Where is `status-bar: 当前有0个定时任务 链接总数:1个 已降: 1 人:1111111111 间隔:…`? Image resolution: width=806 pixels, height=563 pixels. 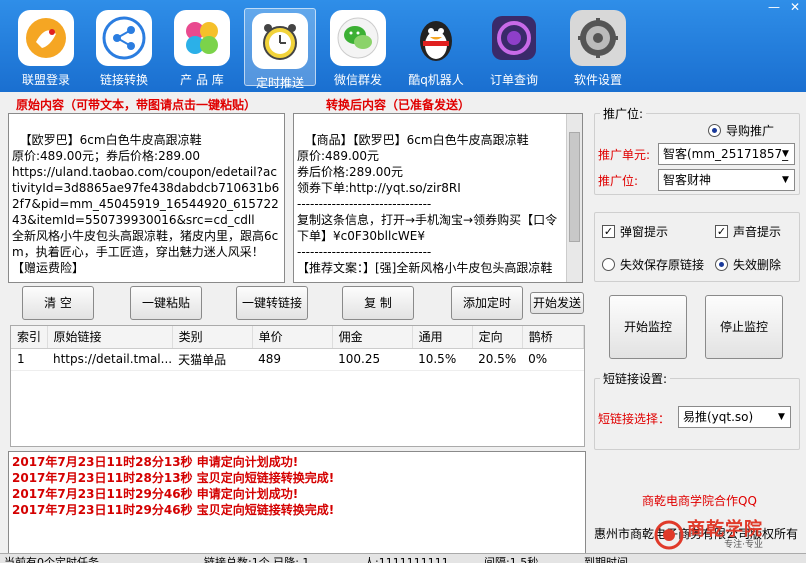
status-bar: 当前有0个定时任务 链接总数:1个 已降: 1 人:1111111111 间隔:… is located at coordinates (403, 558).